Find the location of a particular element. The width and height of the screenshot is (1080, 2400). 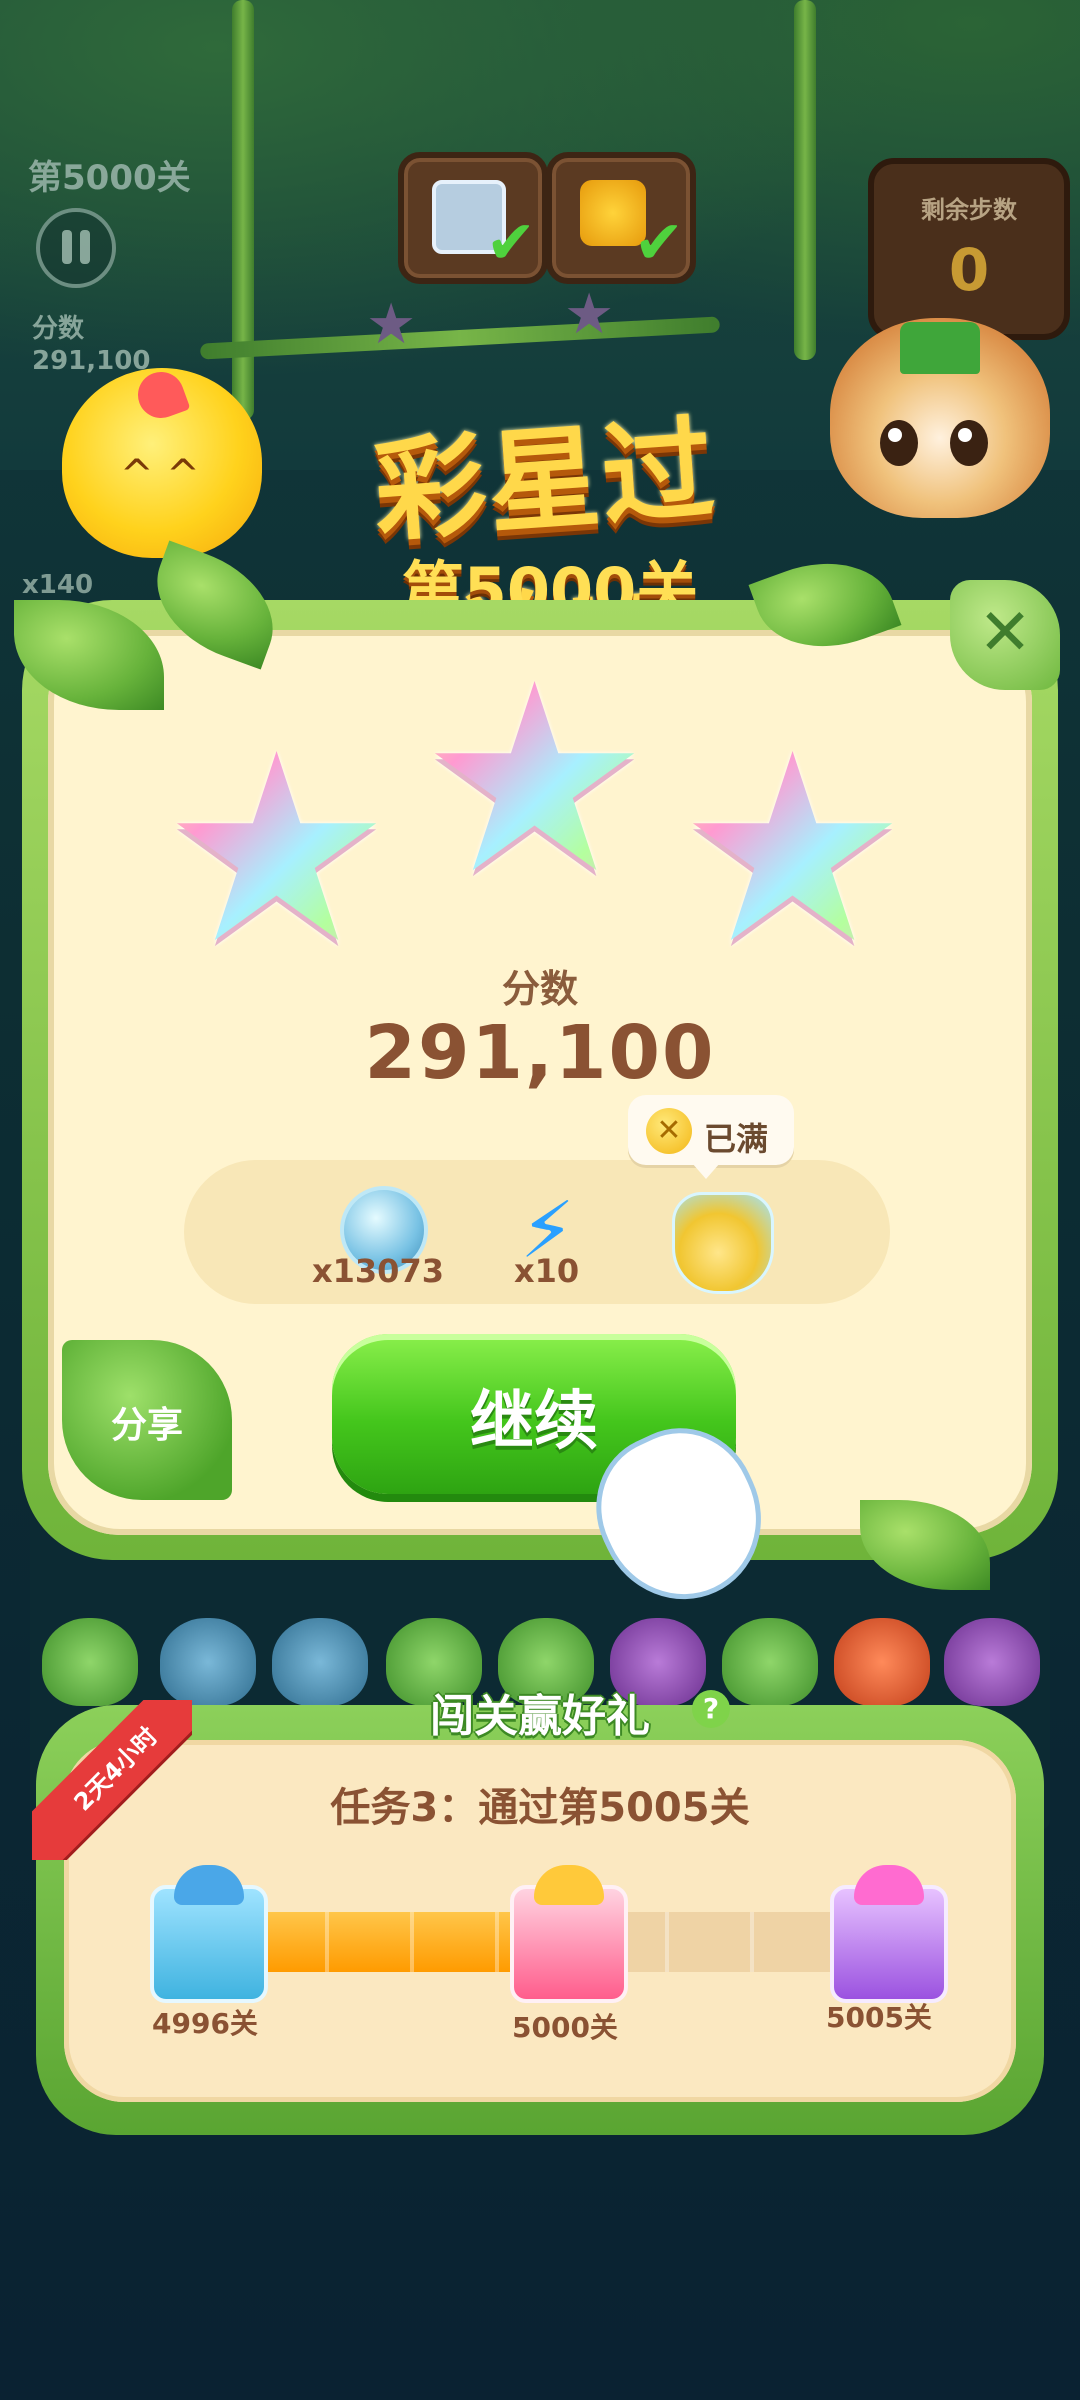

goal-honey-completed: ✔ is located at coordinates (621, 218).